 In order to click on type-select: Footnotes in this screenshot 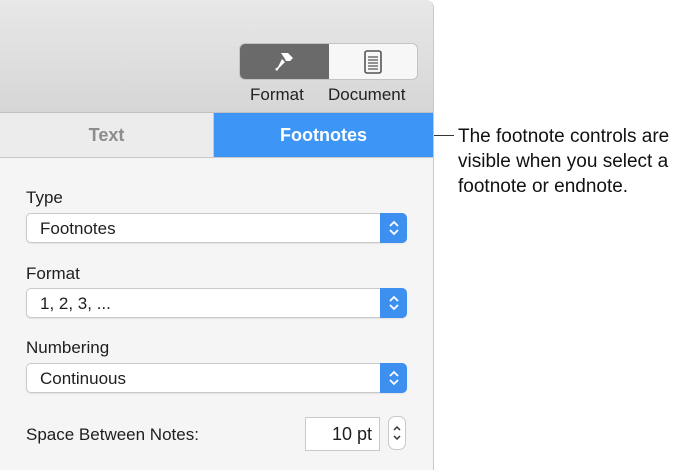, I will do `click(216, 228)`.